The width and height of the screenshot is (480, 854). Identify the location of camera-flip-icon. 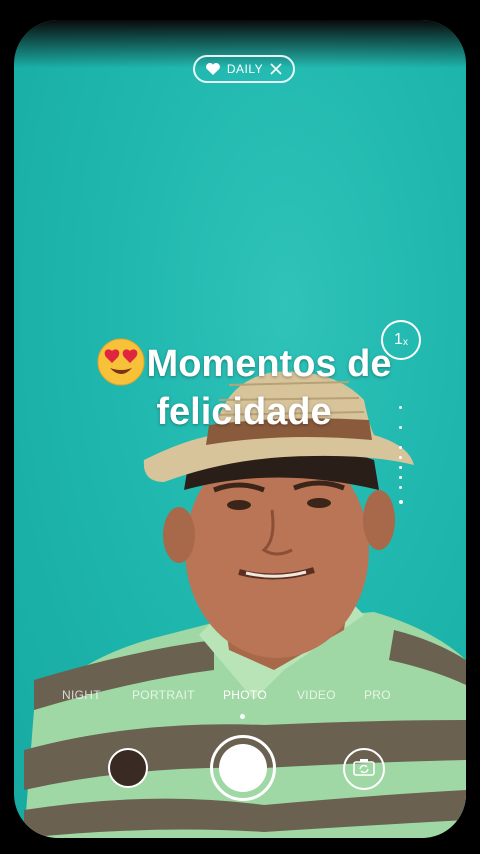
(364, 769).